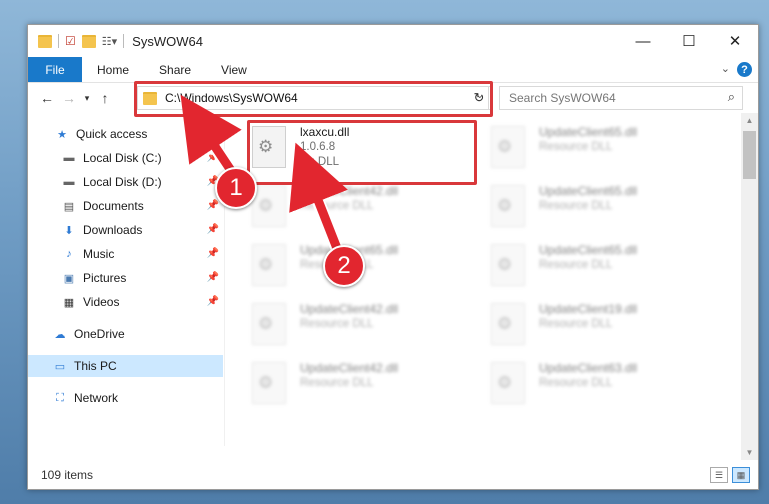  What do you see at coordinates (236, 188) in the screenshot?
I see `step-1-badge: 1` at bounding box center [236, 188].